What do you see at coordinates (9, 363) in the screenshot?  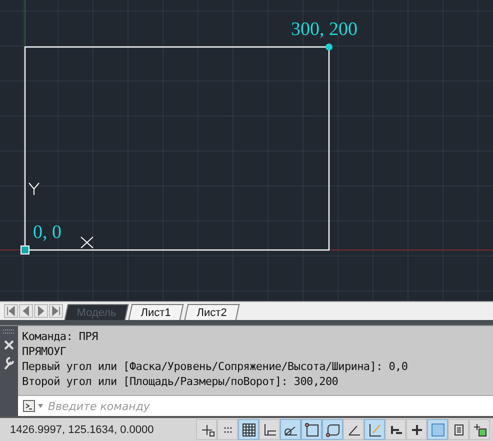 I see `wrench-icon` at bounding box center [9, 363].